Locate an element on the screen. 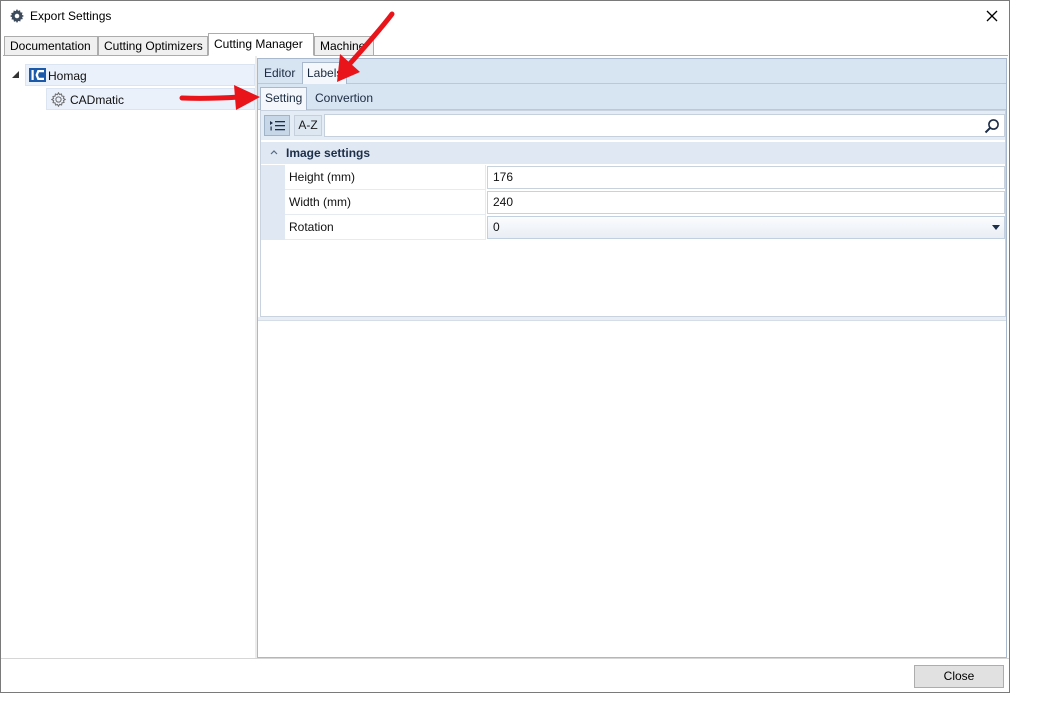 The image size is (1037, 715). tree-item-cadmatic: CADmatic is located at coordinates (150, 99).